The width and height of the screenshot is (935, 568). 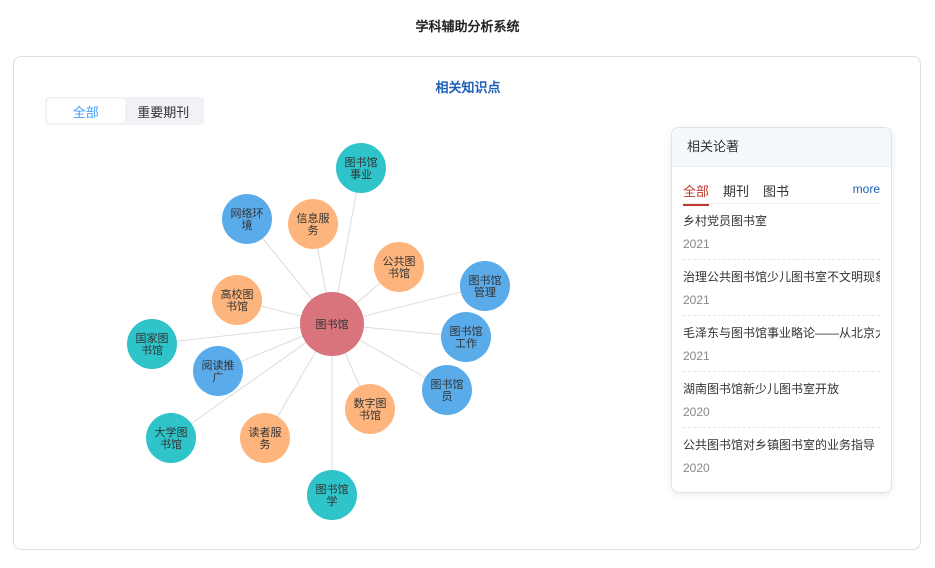 I want to click on paper-tab-journals: 期刊, so click(x=736, y=192).